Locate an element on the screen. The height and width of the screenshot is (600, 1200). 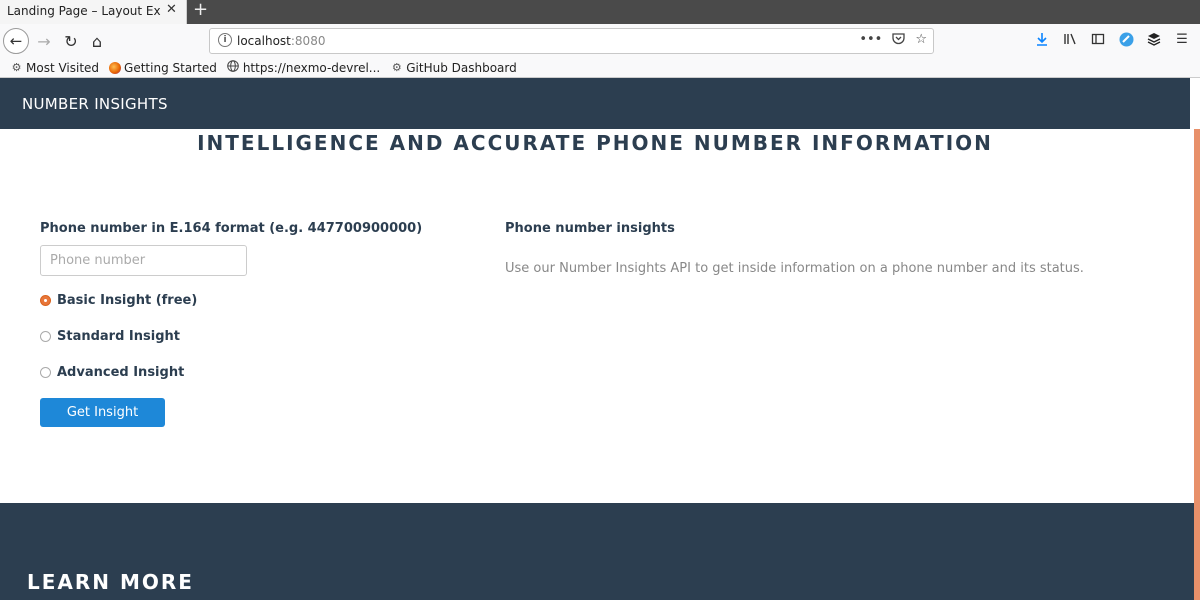
radio-button-checked is located at coordinates (45, 300).